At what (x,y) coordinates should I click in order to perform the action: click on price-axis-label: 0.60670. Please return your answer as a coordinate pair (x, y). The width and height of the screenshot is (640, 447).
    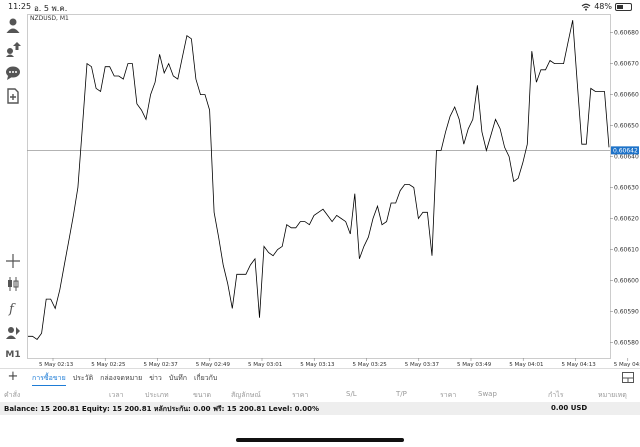
    Looking at the image, I should click on (626, 64).